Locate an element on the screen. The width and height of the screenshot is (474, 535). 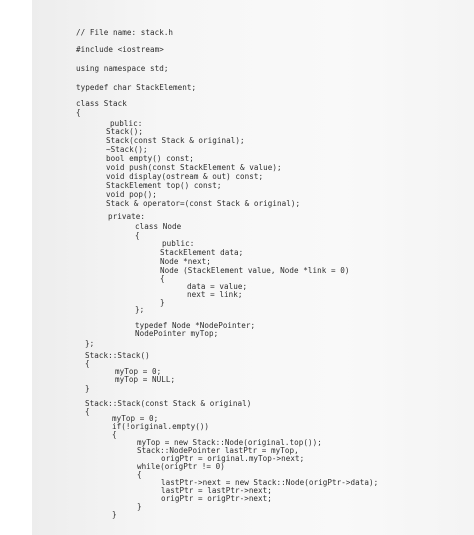
code-line: bool empty() const; is located at coordinates (150, 158).